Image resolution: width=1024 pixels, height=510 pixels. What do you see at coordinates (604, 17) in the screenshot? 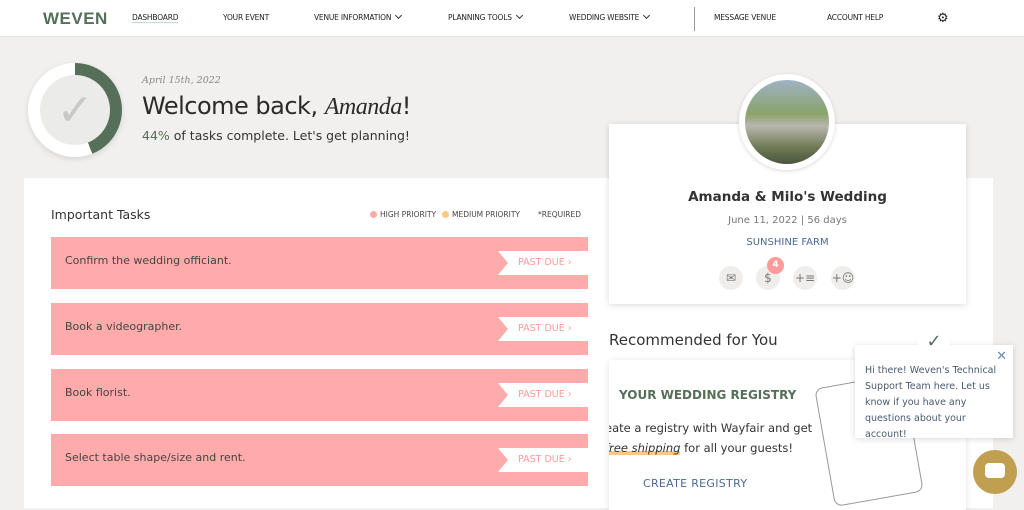
I see `nav-label: WEDDING WEBSITE` at bounding box center [604, 17].